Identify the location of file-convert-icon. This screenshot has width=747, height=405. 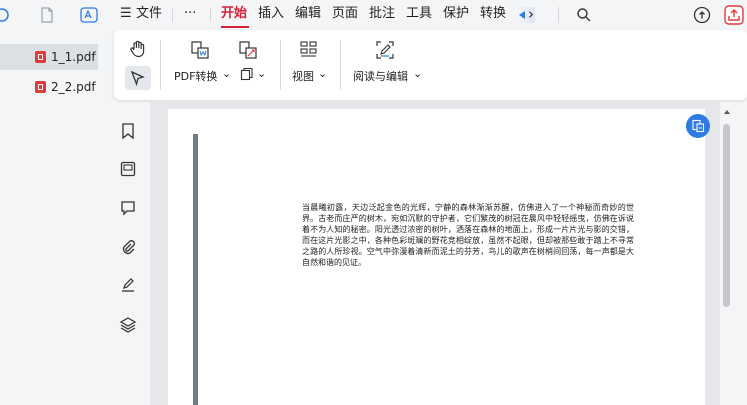
(248, 50).